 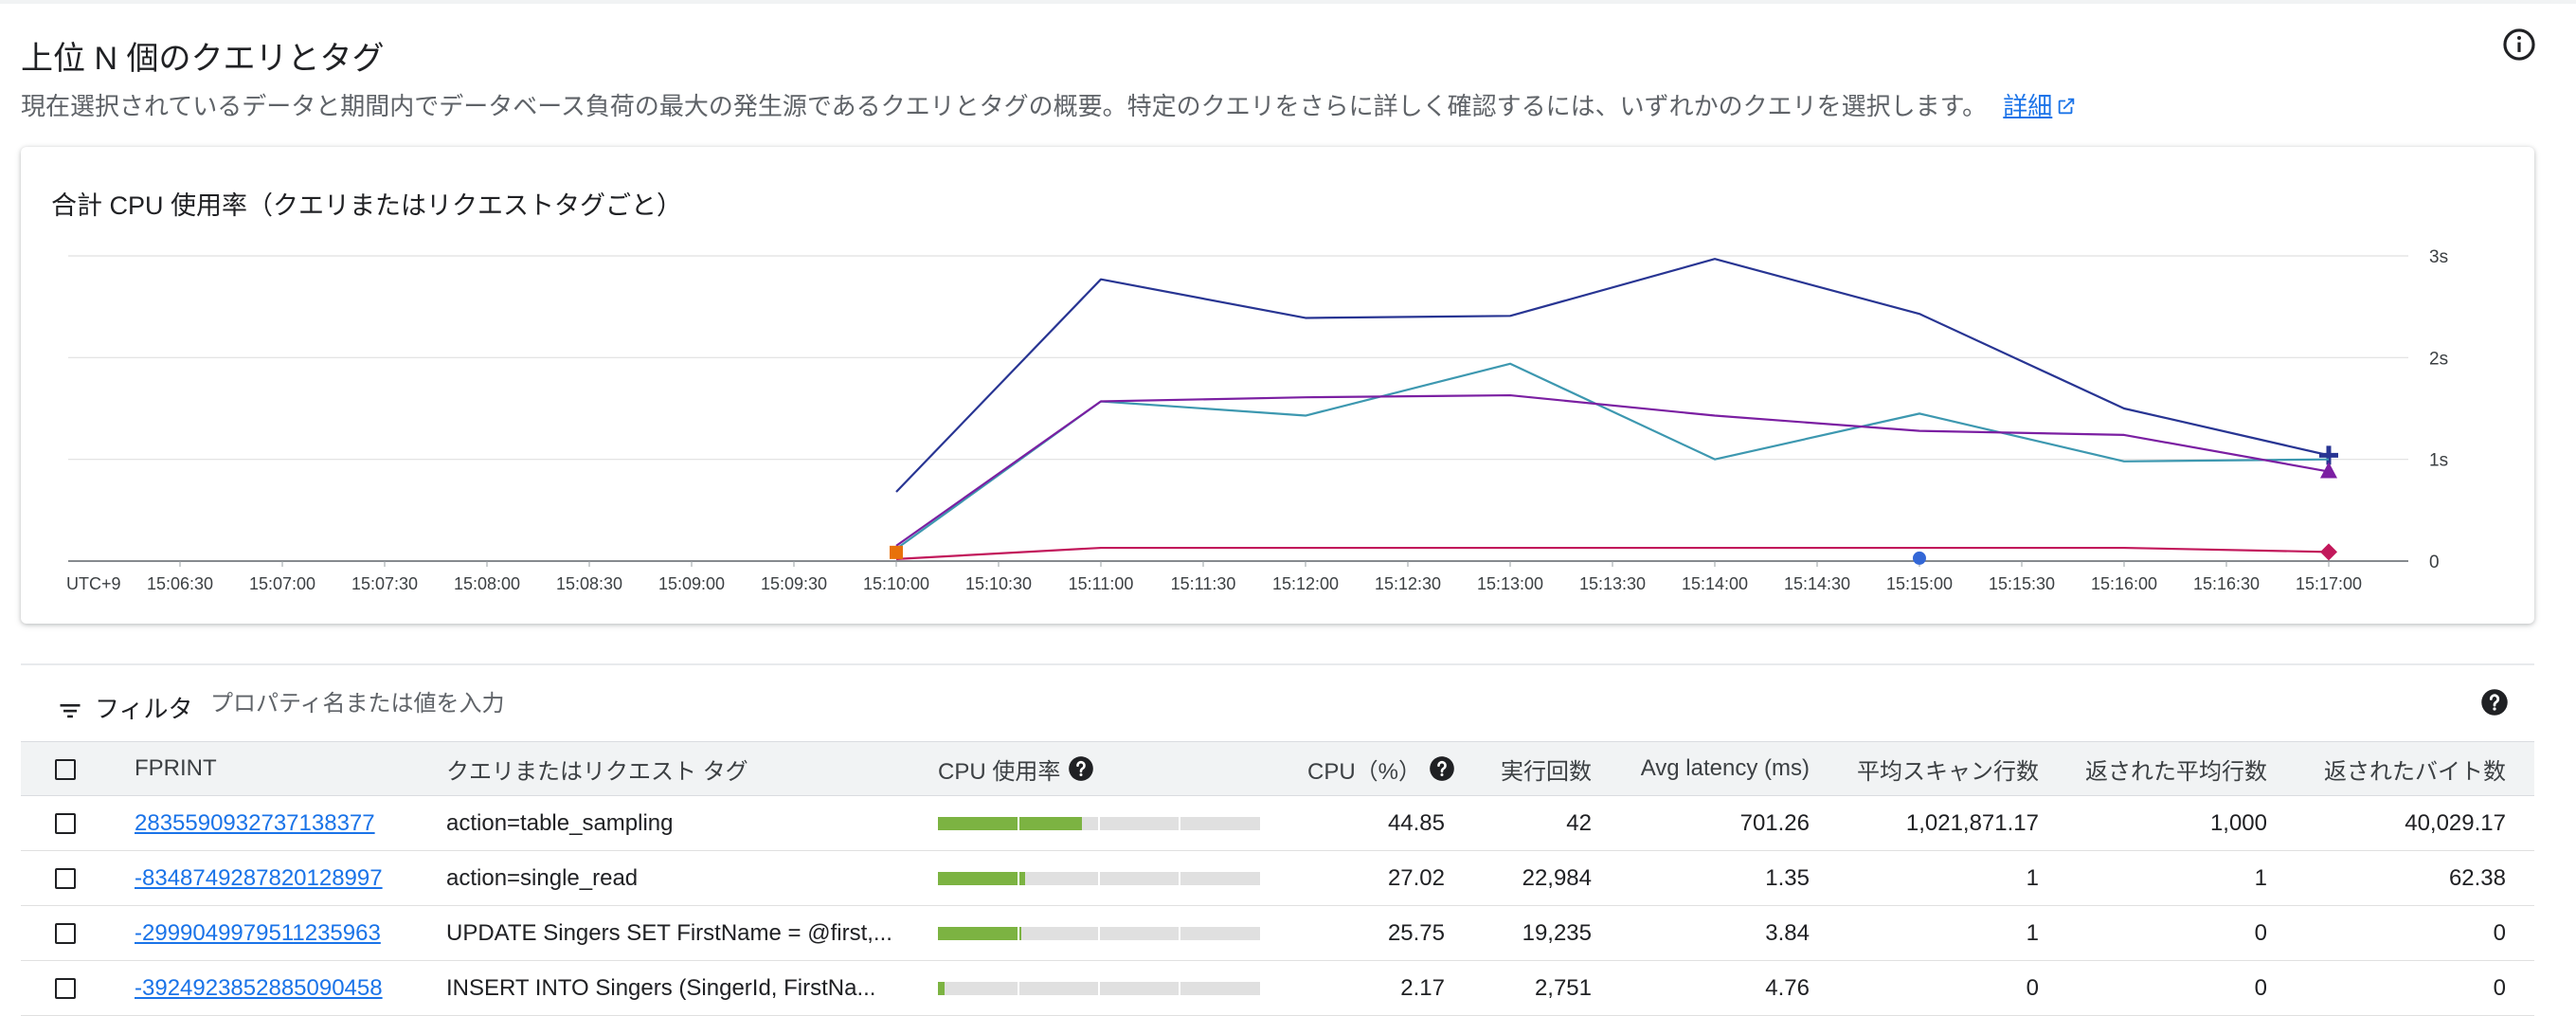 I want to click on bytes-returned-value: 62.38, so click(x=2415, y=878).